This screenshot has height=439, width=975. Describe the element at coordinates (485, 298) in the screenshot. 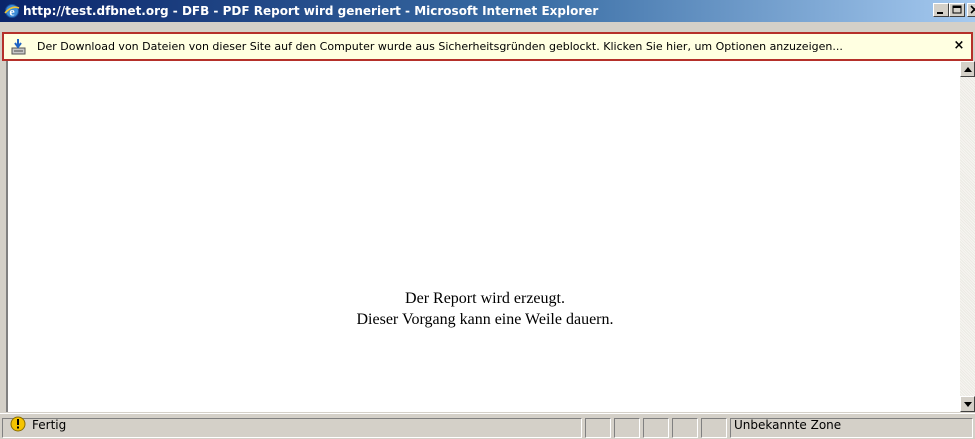

I see `report-message-line-1: Der Report wird erzeugt.` at that location.